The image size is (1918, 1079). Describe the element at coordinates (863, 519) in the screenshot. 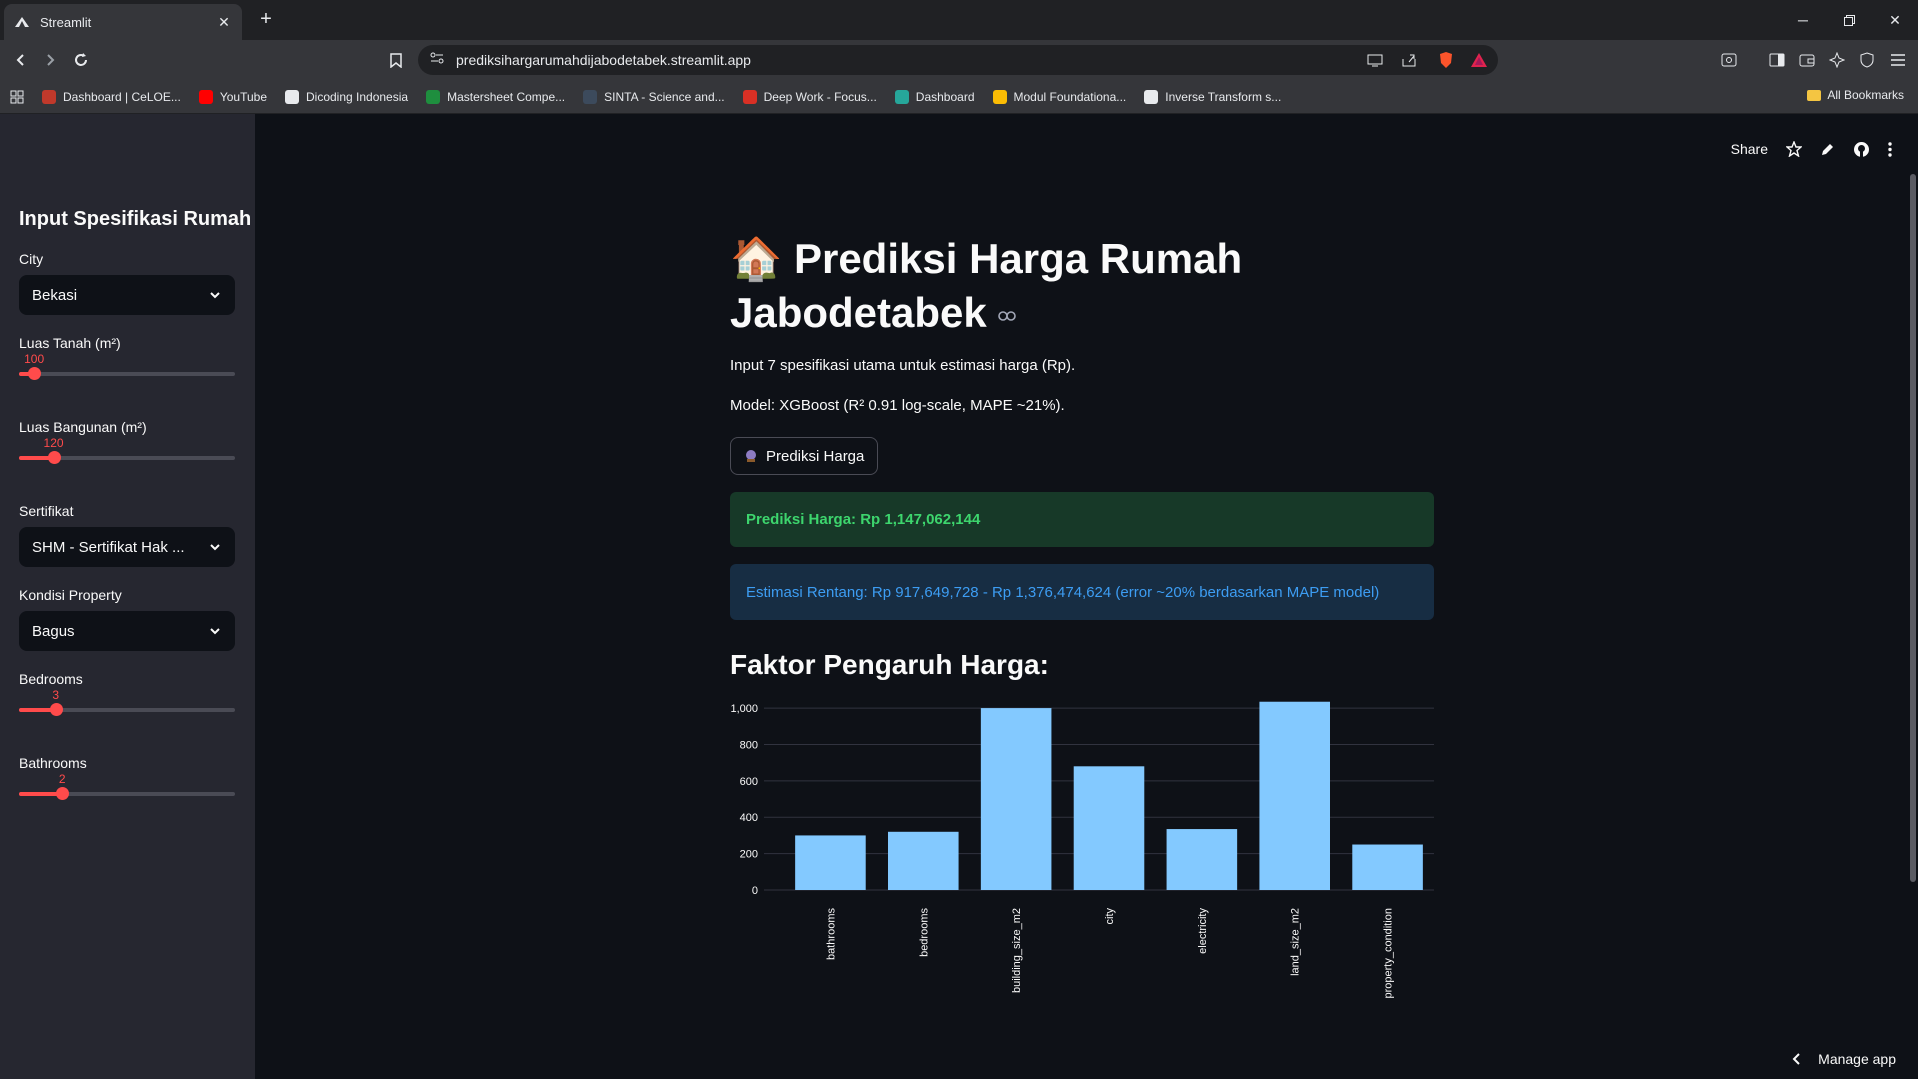

I see `prediction-text: Prediksi Harga: Rp 1,147,062,144` at that location.